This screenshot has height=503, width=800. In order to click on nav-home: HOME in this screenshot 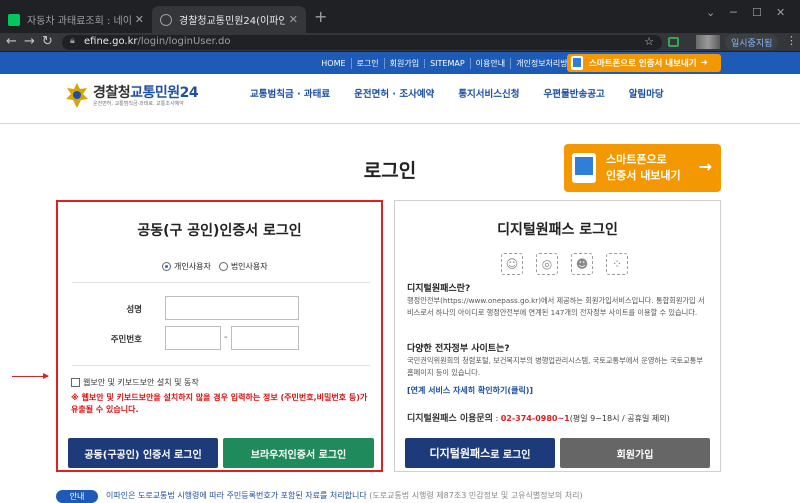, I will do `click(333, 63)`.